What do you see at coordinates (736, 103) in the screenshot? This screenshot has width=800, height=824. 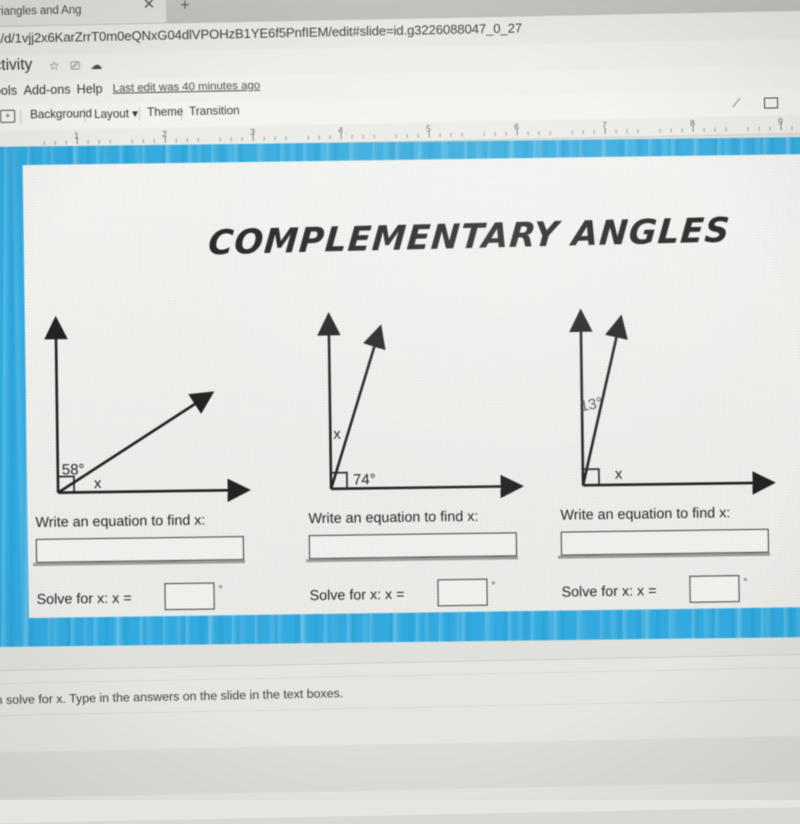 I see `line-icon: ⟋` at bounding box center [736, 103].